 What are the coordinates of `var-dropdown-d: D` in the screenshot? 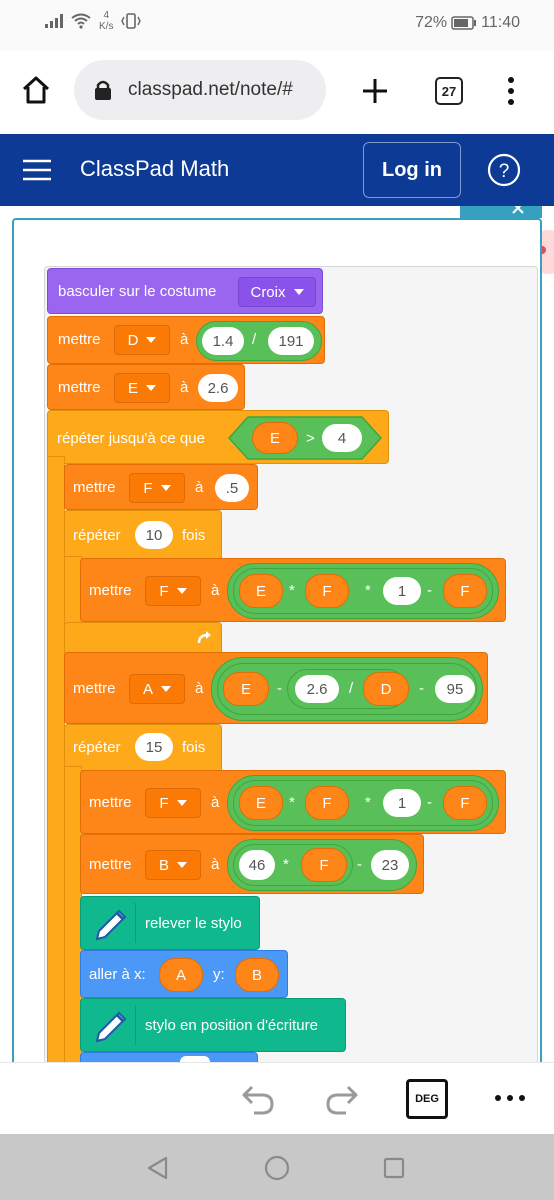 It's located at (142, 340).